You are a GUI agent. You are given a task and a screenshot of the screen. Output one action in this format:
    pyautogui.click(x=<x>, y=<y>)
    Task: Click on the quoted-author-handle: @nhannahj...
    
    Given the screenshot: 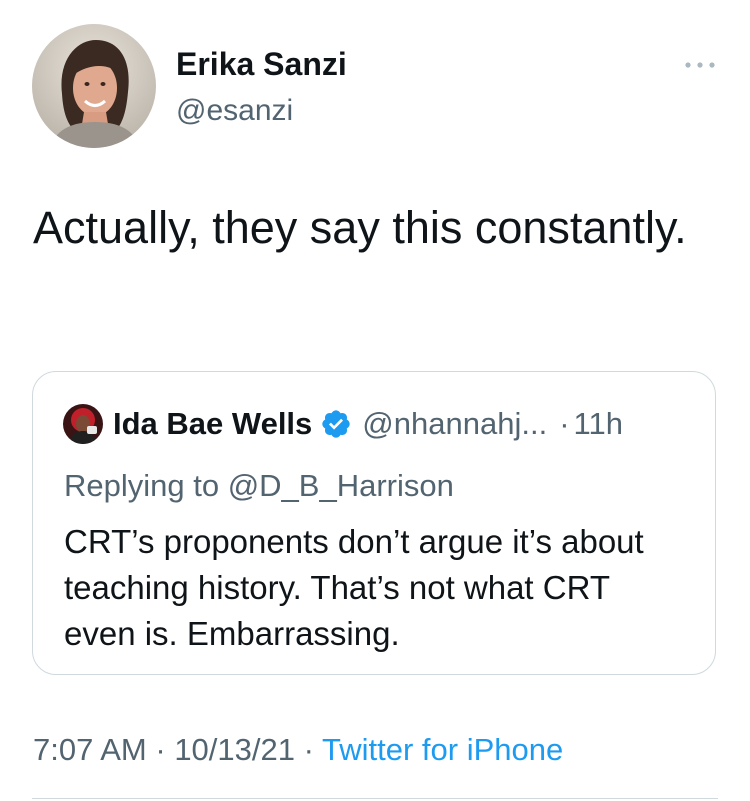 What is the action you would take?
    pyautogui.click(x=454, y=424)
    